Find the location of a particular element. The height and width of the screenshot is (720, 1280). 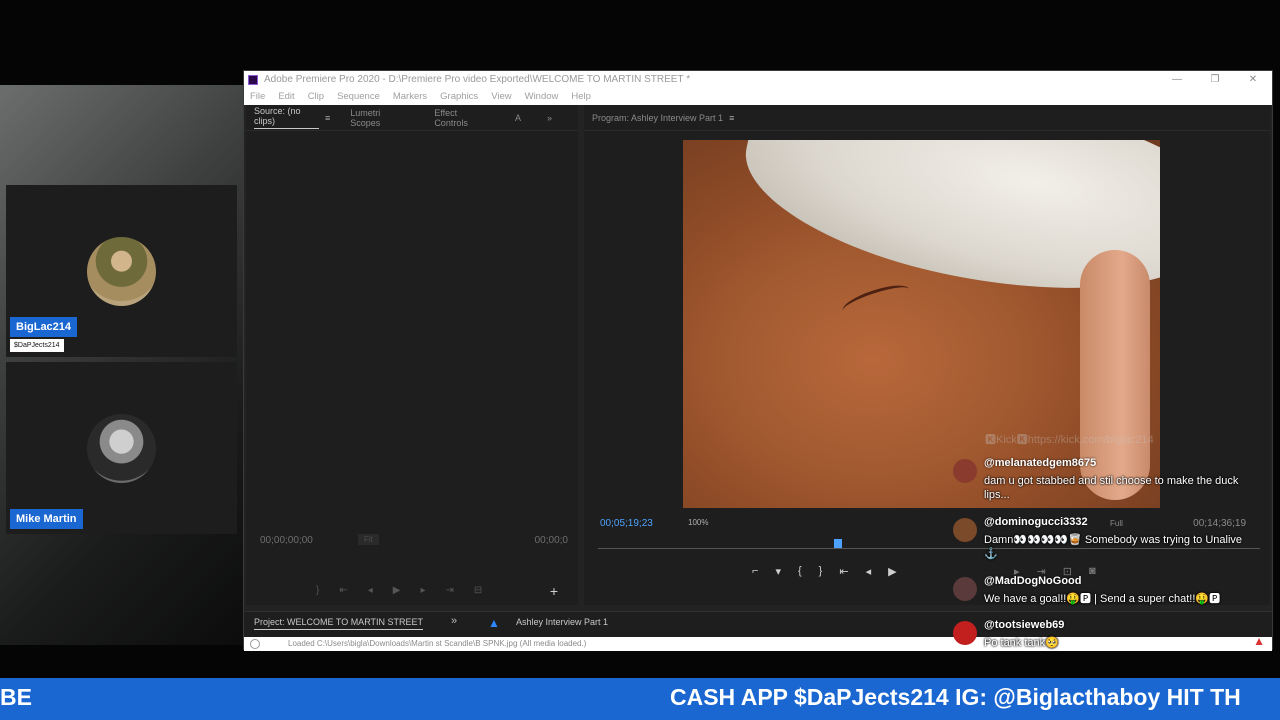

tab-effect-controls: Effect Controls is located at coordinates (461, 118).